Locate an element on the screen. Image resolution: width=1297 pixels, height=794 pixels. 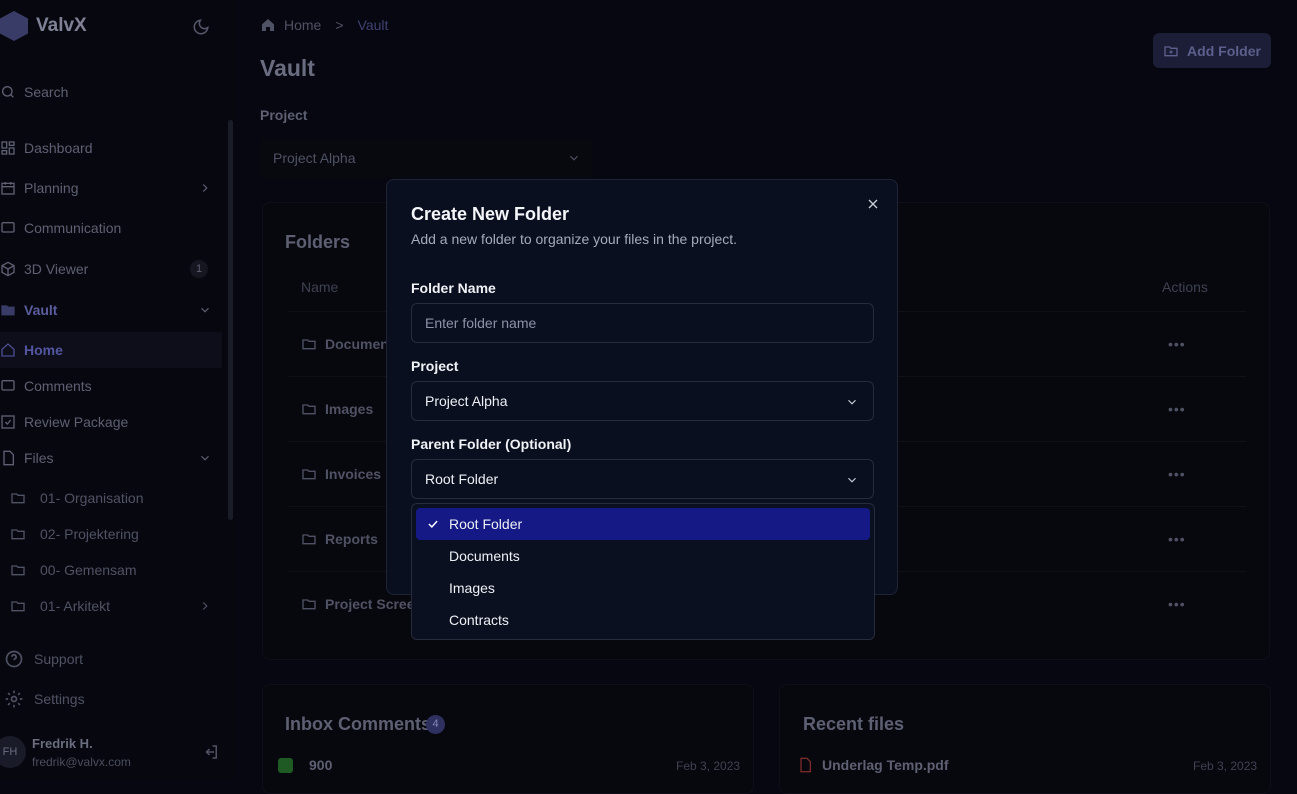
home-icon is located at coordinates (268, 25).